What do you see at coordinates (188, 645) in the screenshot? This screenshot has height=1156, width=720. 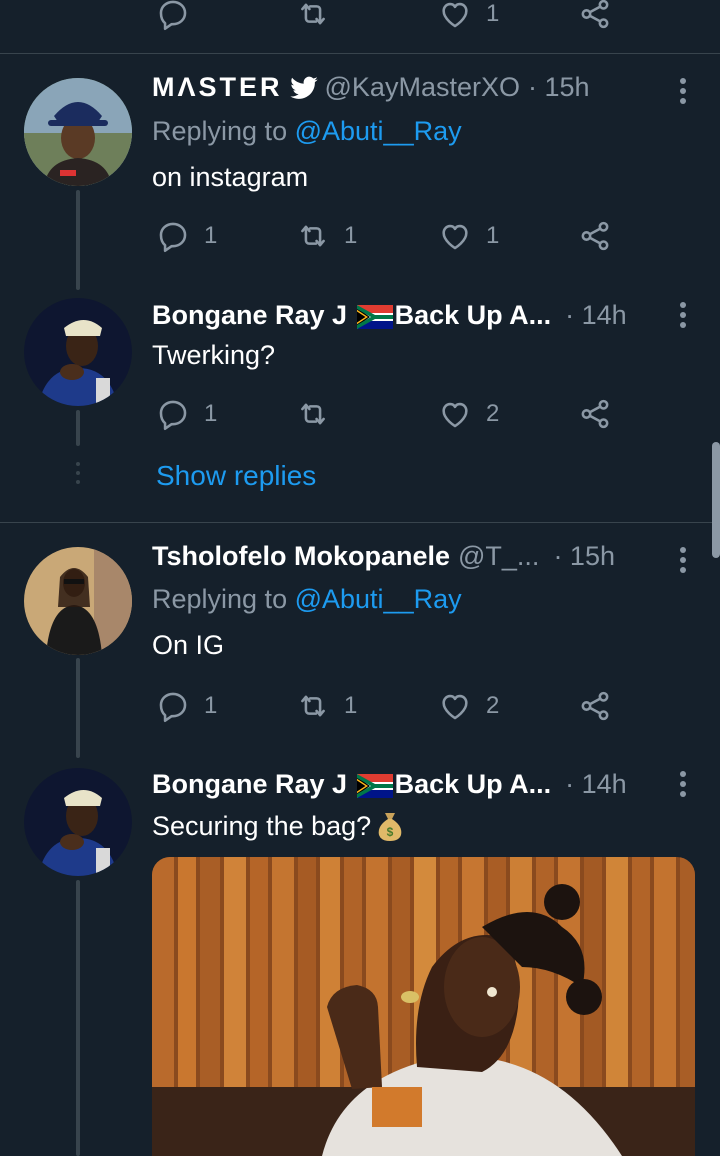 I see `tweet-text: On IG` at bounding box center [188, 645].